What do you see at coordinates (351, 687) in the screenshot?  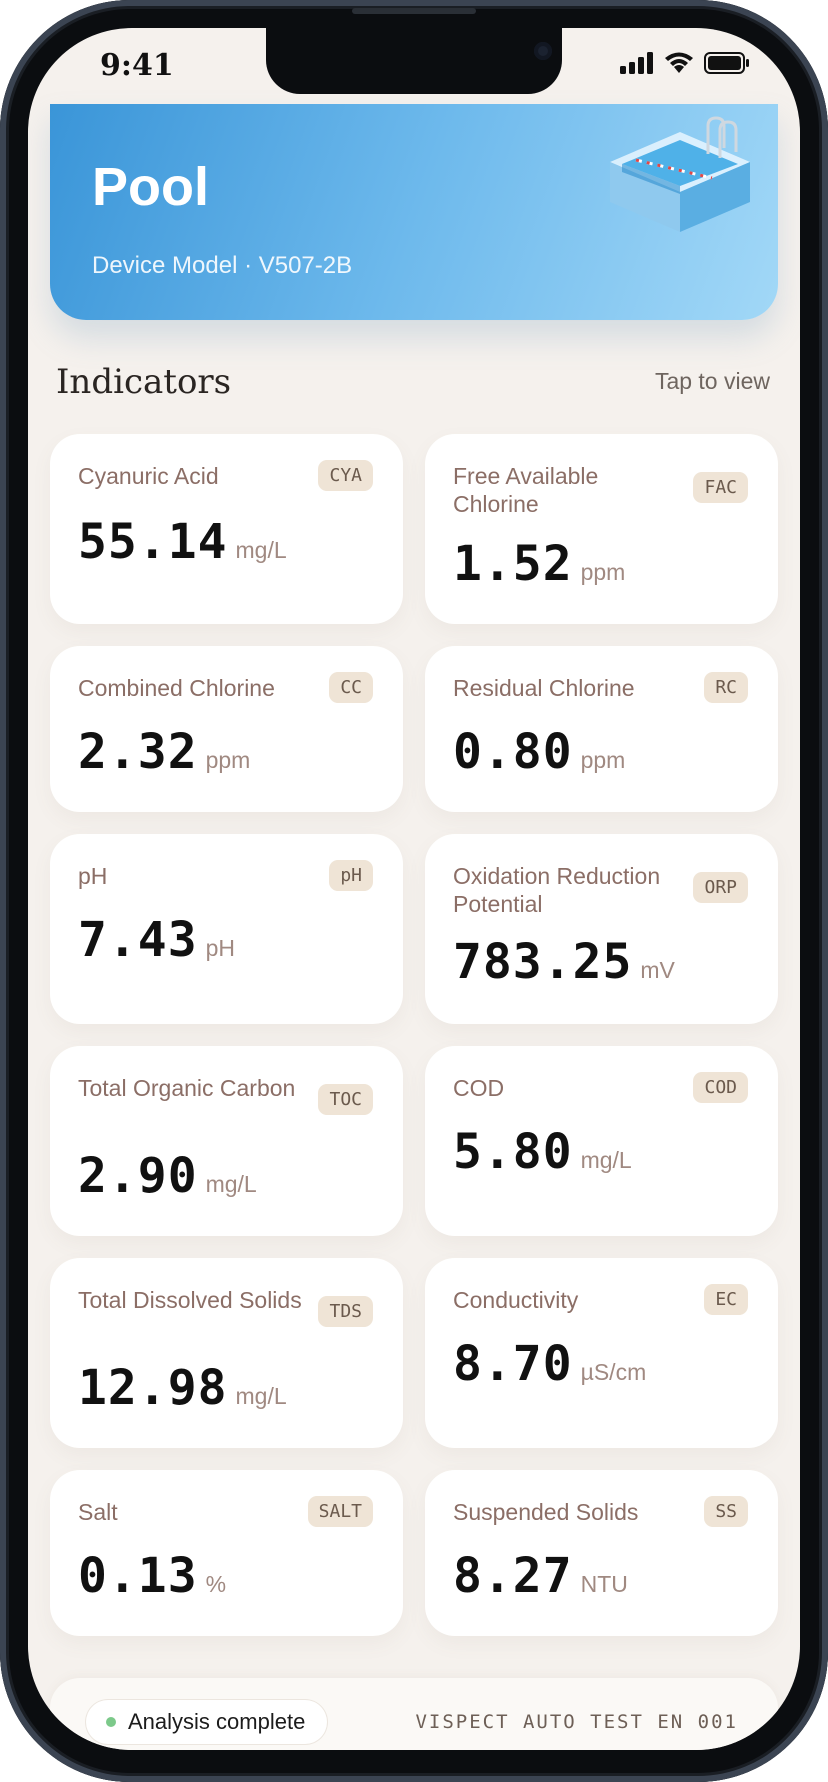 I see `indicator-code-badge: CC` at bounding box center [351, 687].